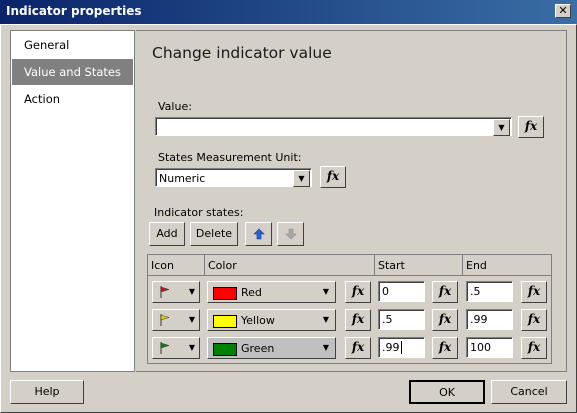 Image resolution: width=577 pixels, height=413 pixels. What do you see at coordinates (175, 106) in the screenshot?
I see `value-label: Value:` at bounding box center [175, 106].